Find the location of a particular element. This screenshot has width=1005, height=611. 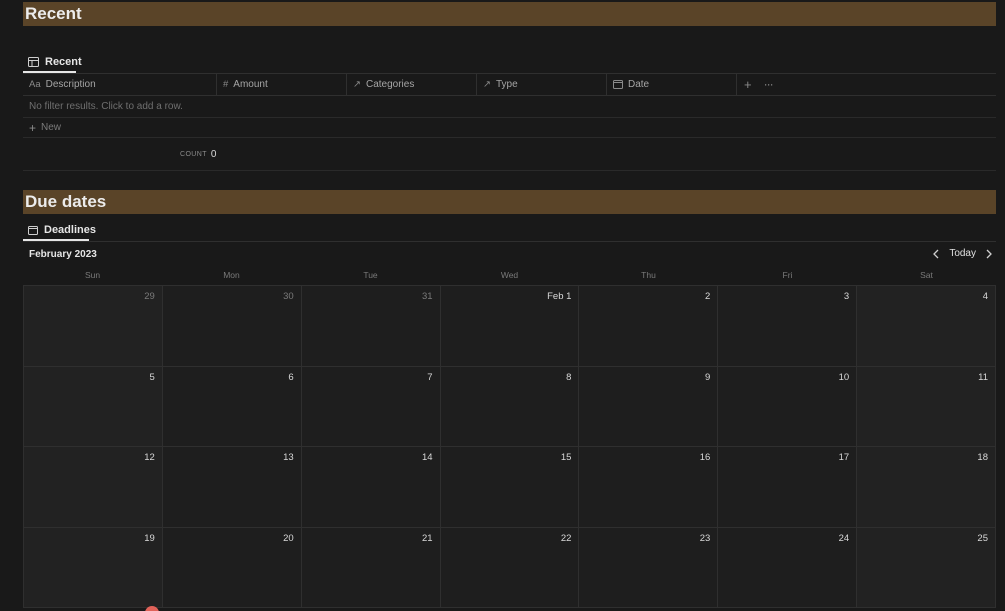

tab-label: Recent is located at coordinates (63, 62).